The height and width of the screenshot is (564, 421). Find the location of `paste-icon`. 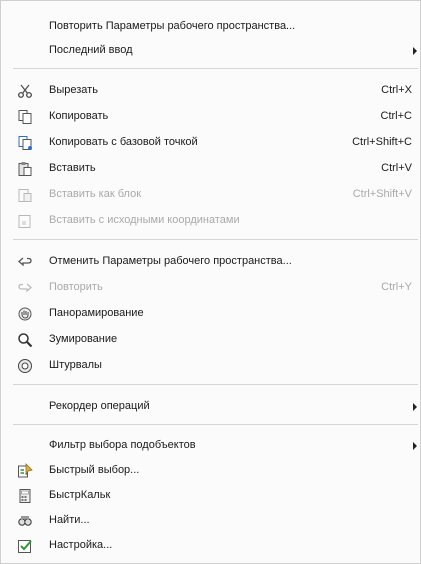

paste-icon is located at coordinates (25, 169).